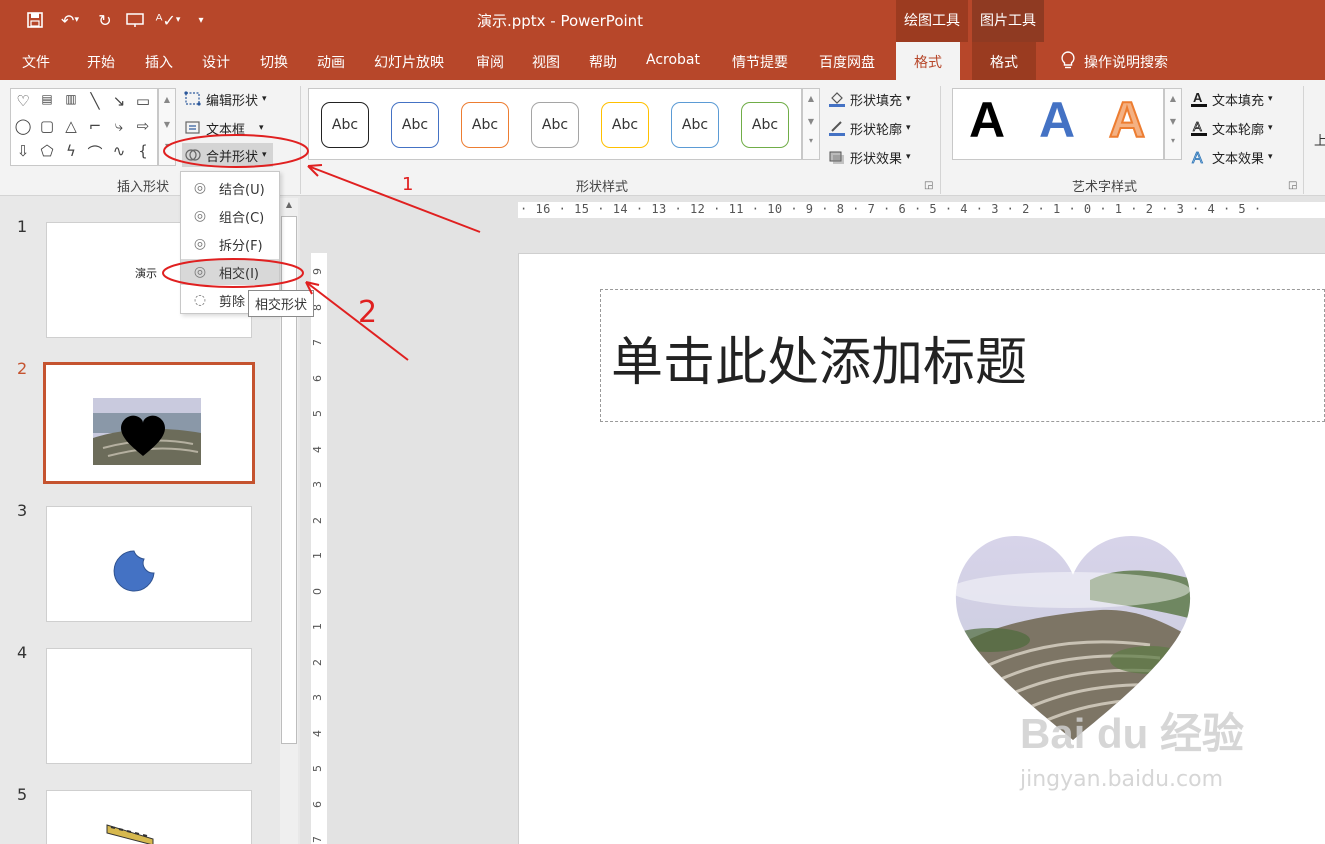 The width and height of the screenshot is (1325, 844). I want to click on ruler-tick-label: 2, so click(317, 520).